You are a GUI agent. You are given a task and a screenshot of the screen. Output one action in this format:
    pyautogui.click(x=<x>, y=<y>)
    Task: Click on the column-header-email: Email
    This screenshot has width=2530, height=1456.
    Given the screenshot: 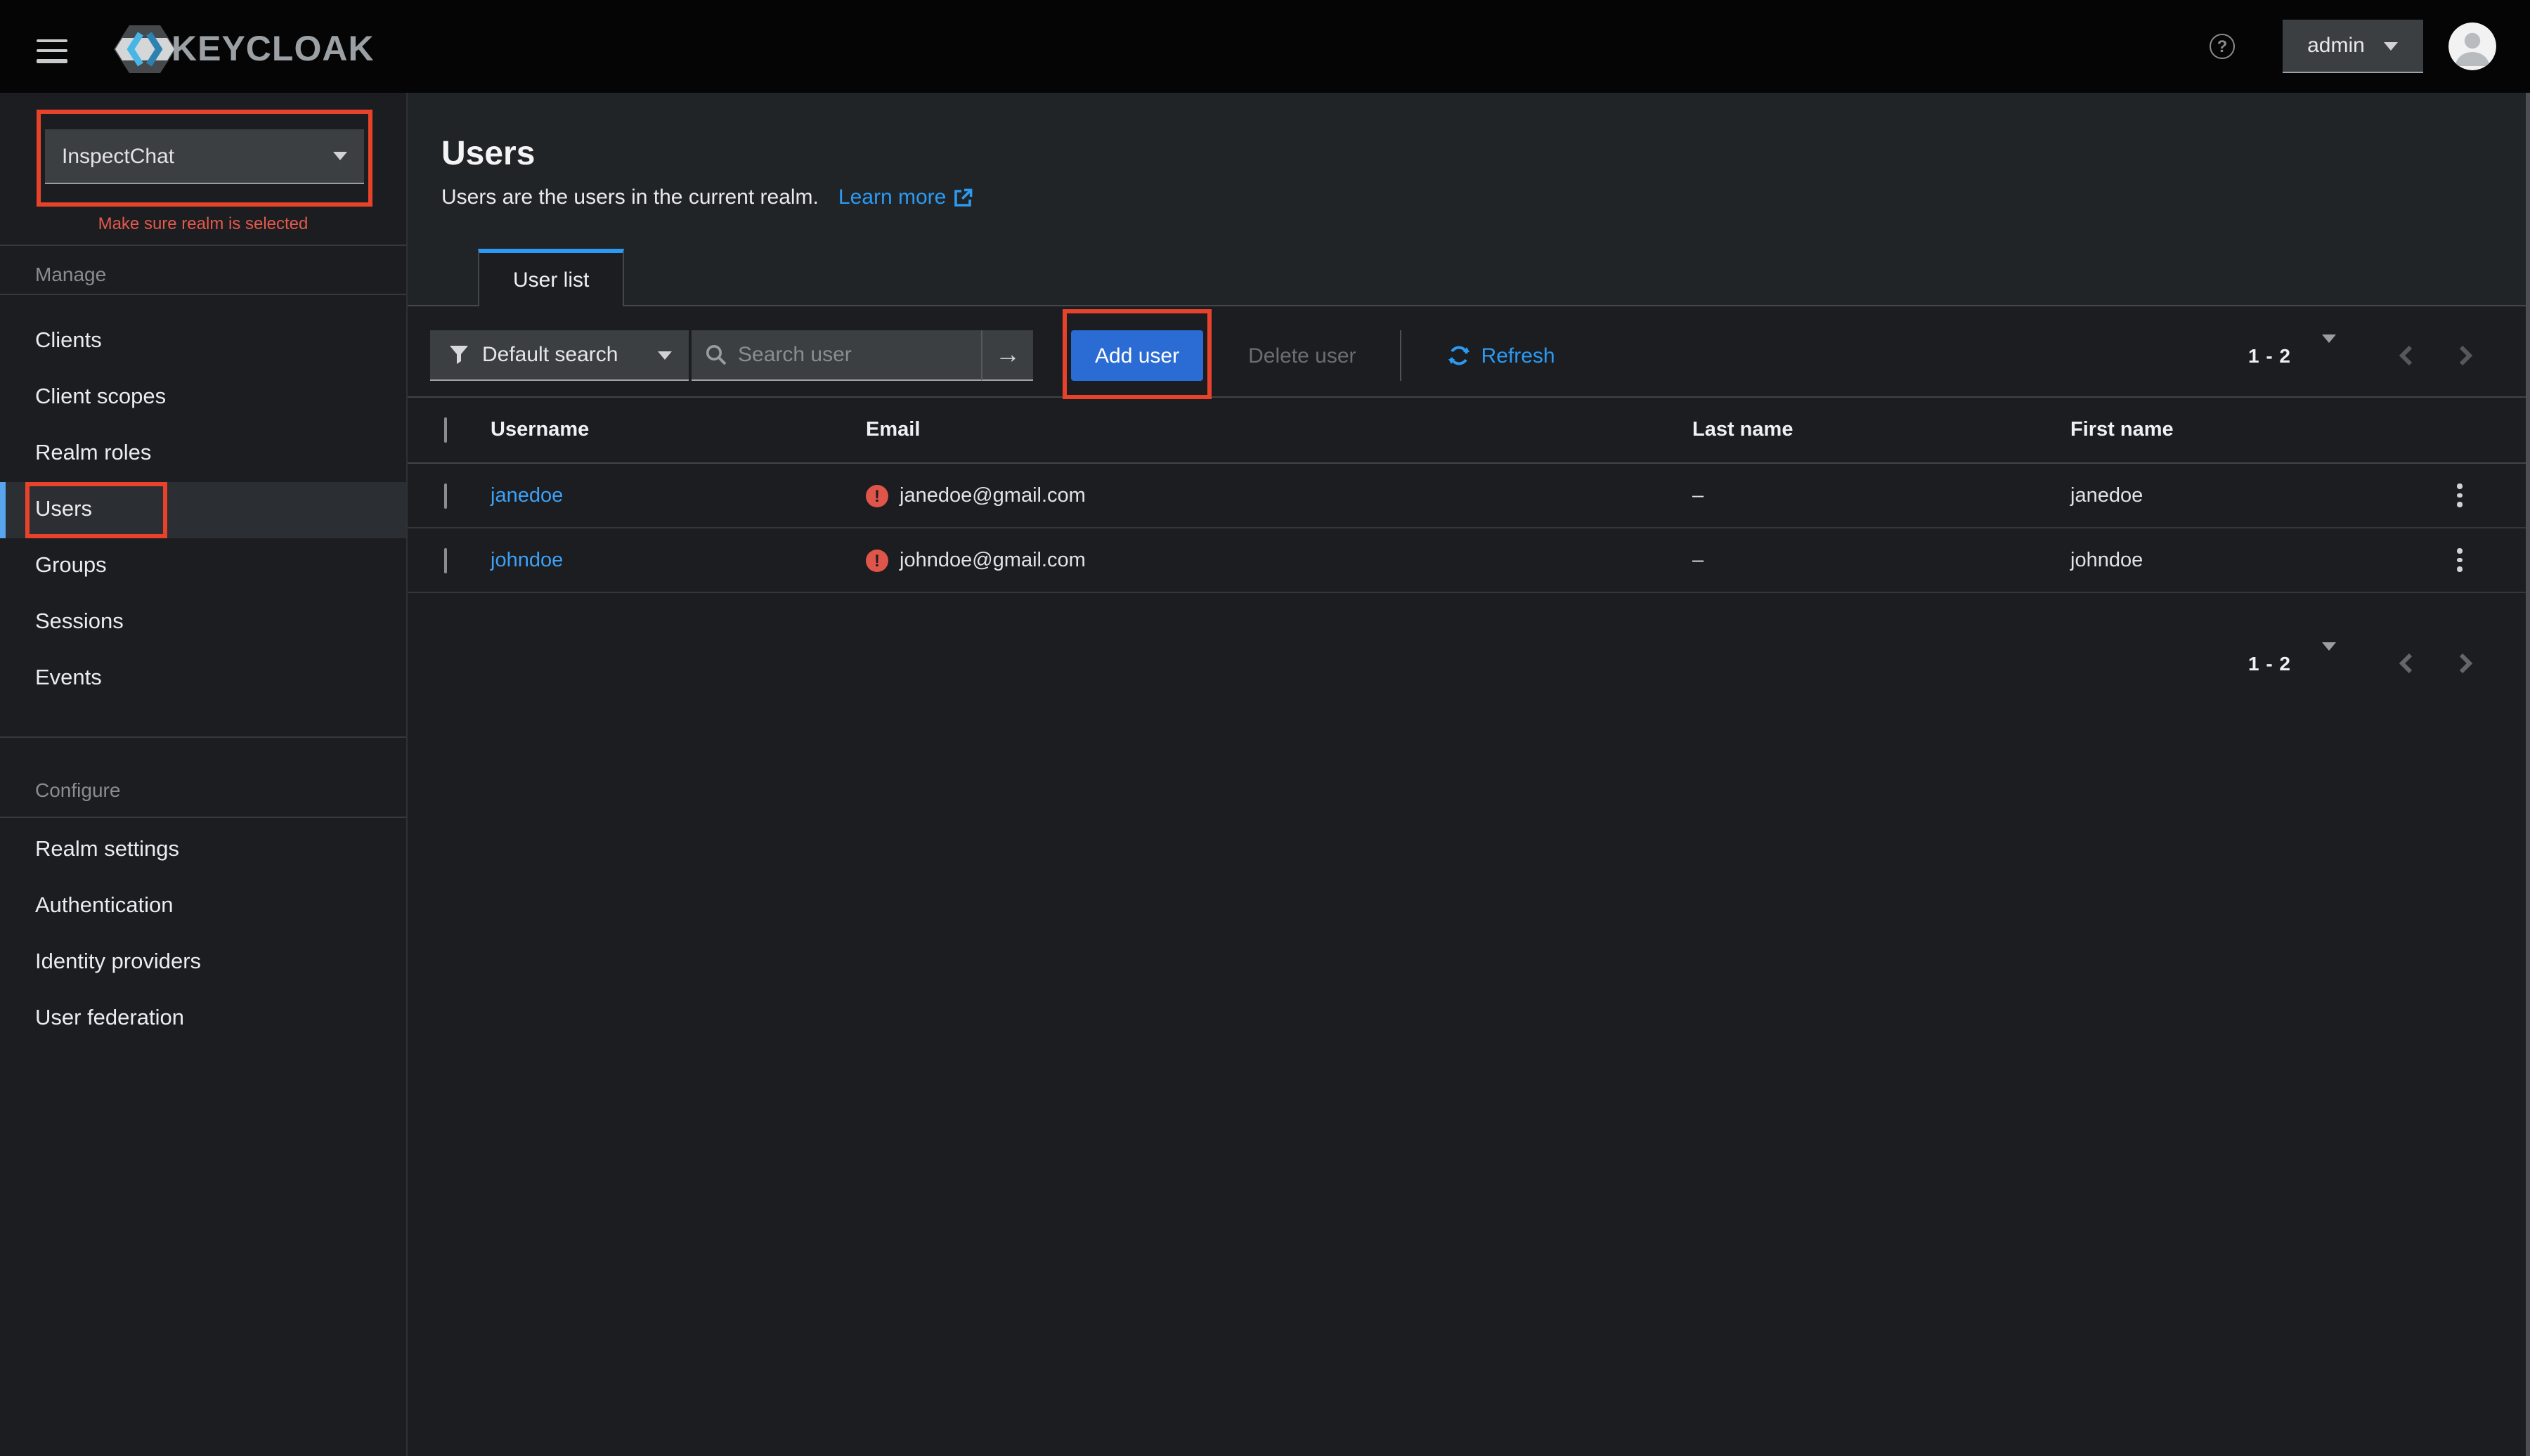 What is the action you would take?
    pyautogui.click(x=893, y=430)
    